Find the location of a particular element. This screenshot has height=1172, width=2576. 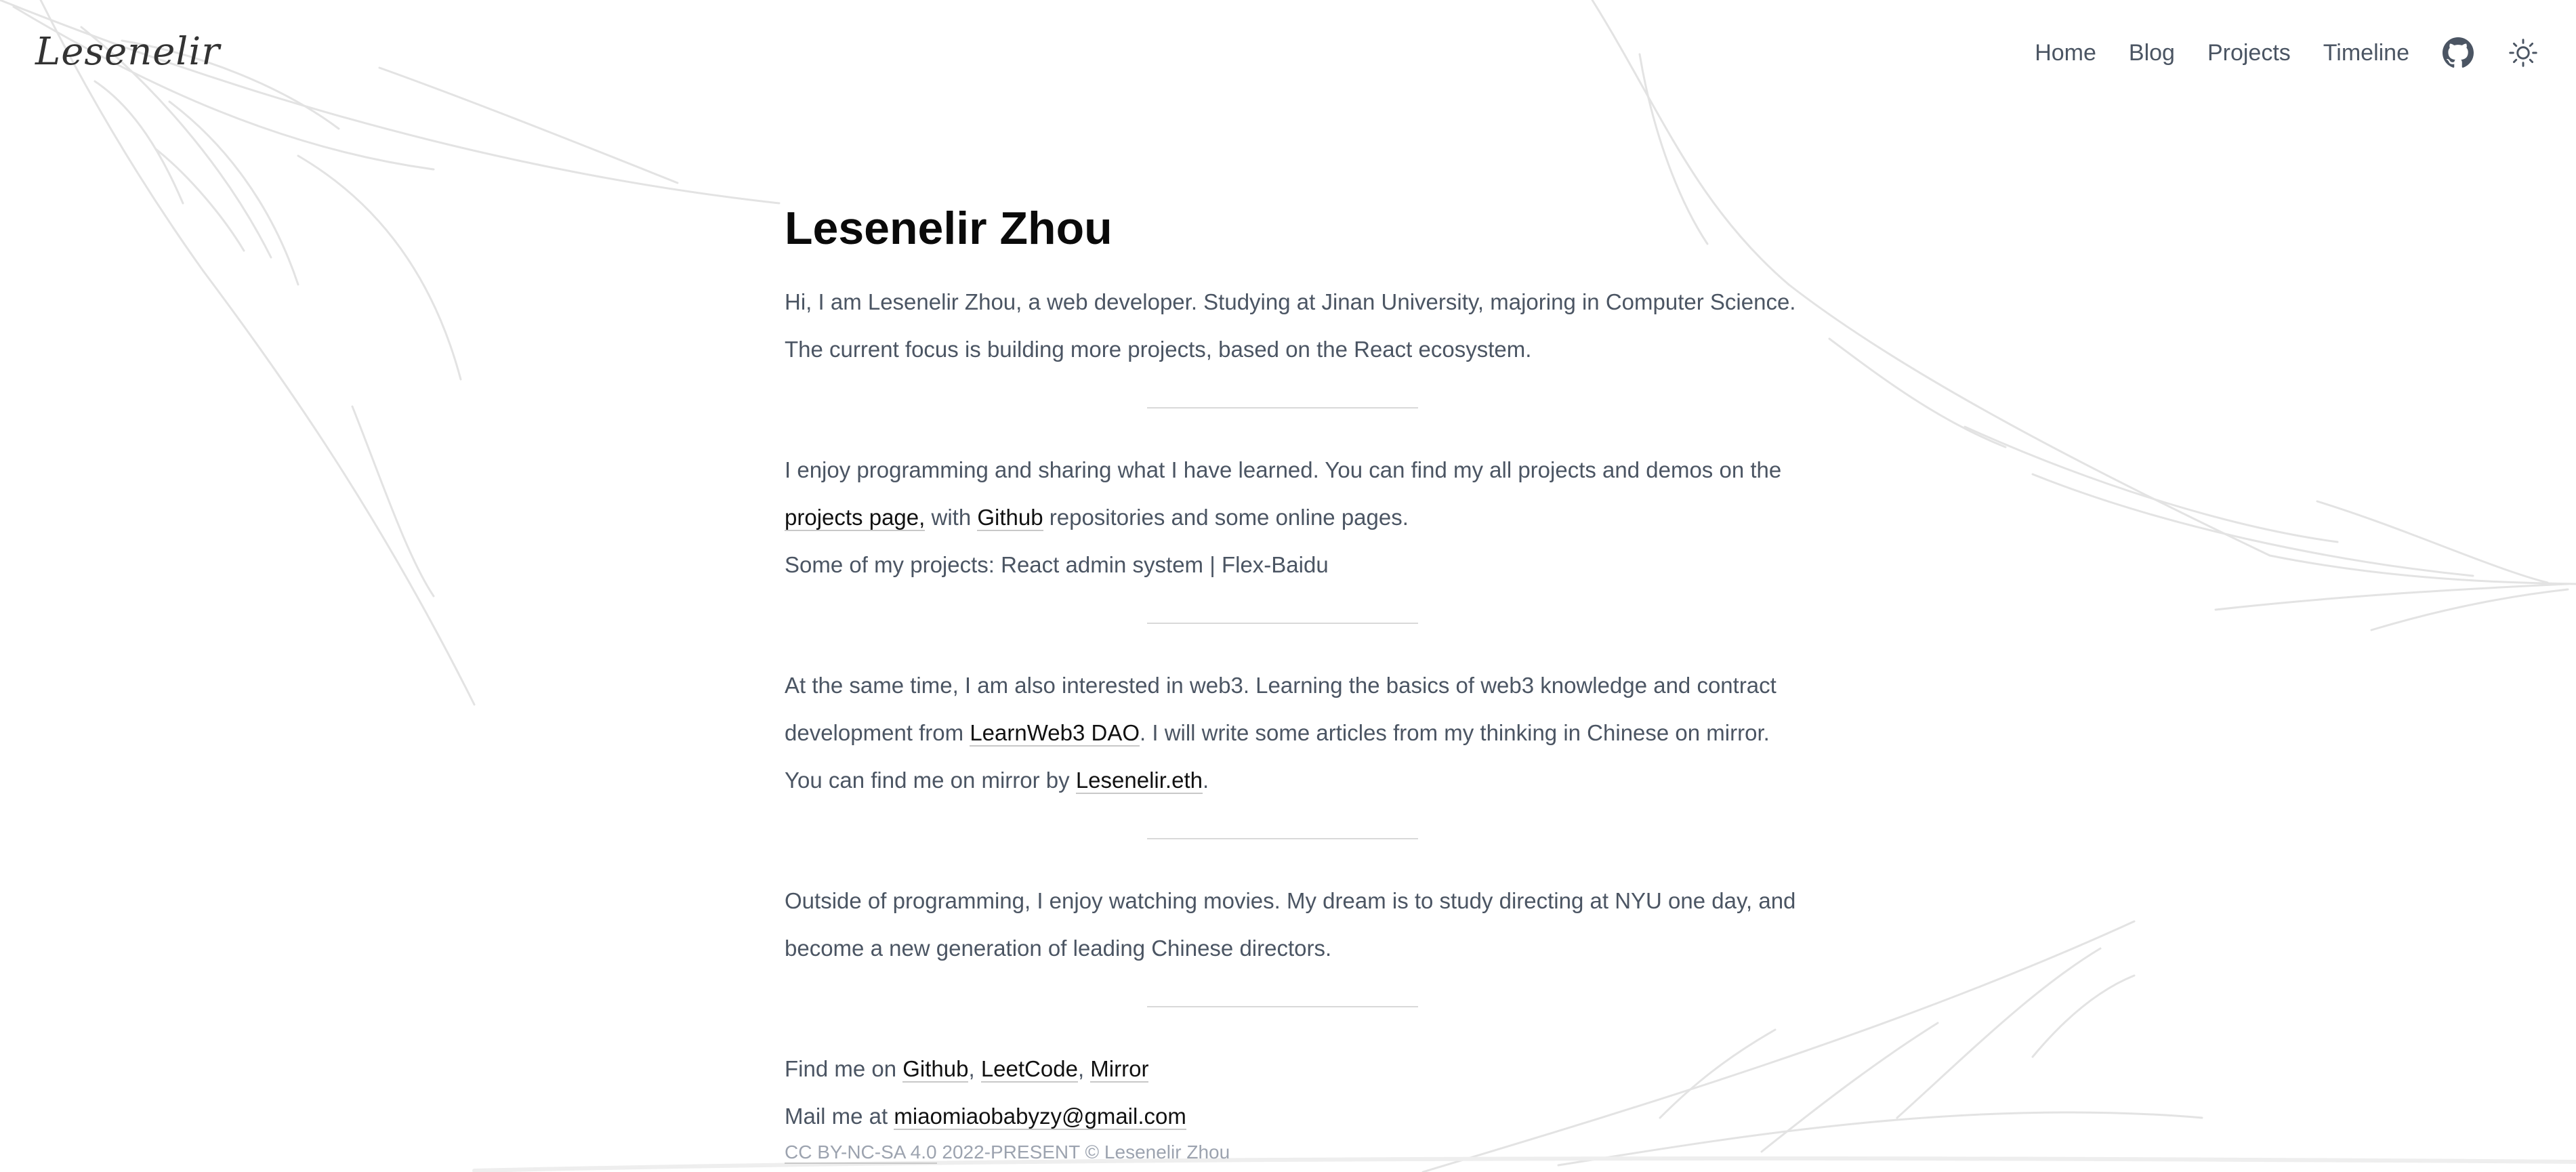

site-logo: Lesenelir is located at coordinates (127, 52).